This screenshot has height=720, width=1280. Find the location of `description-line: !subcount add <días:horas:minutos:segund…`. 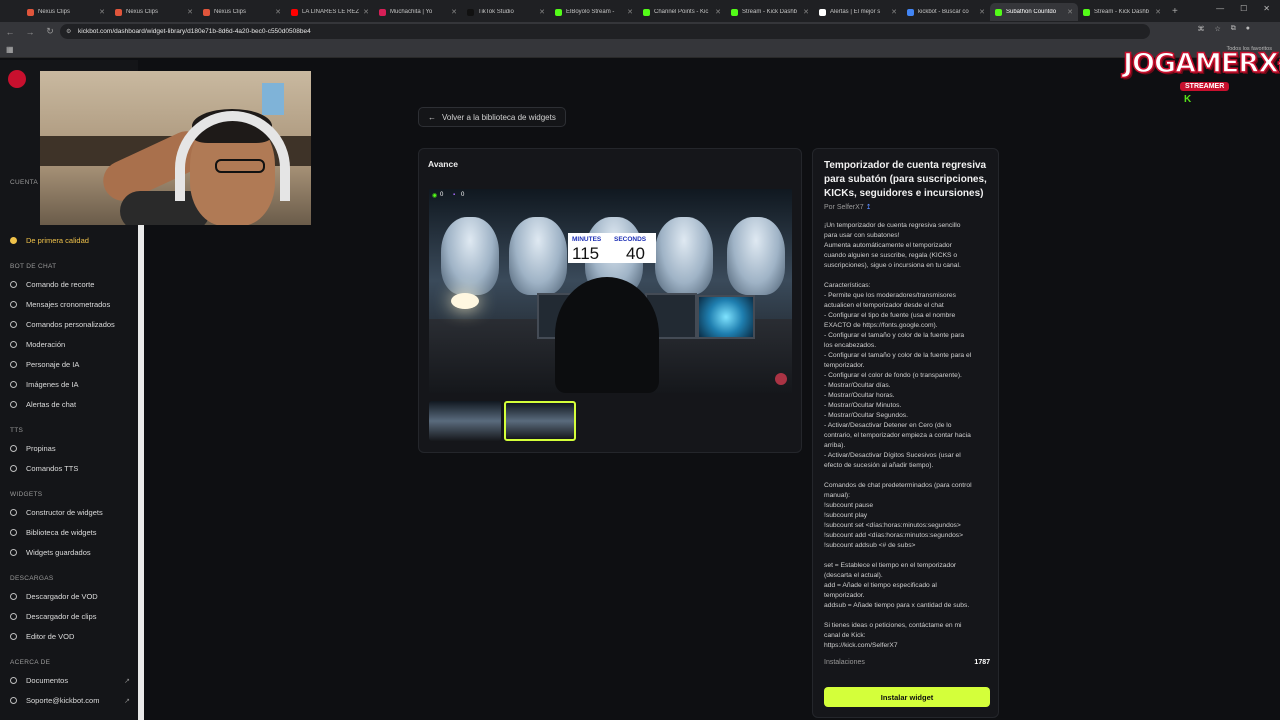

description-line: !subcount add <días:horas:minutos:segund… is located at coordinates (894, 535).